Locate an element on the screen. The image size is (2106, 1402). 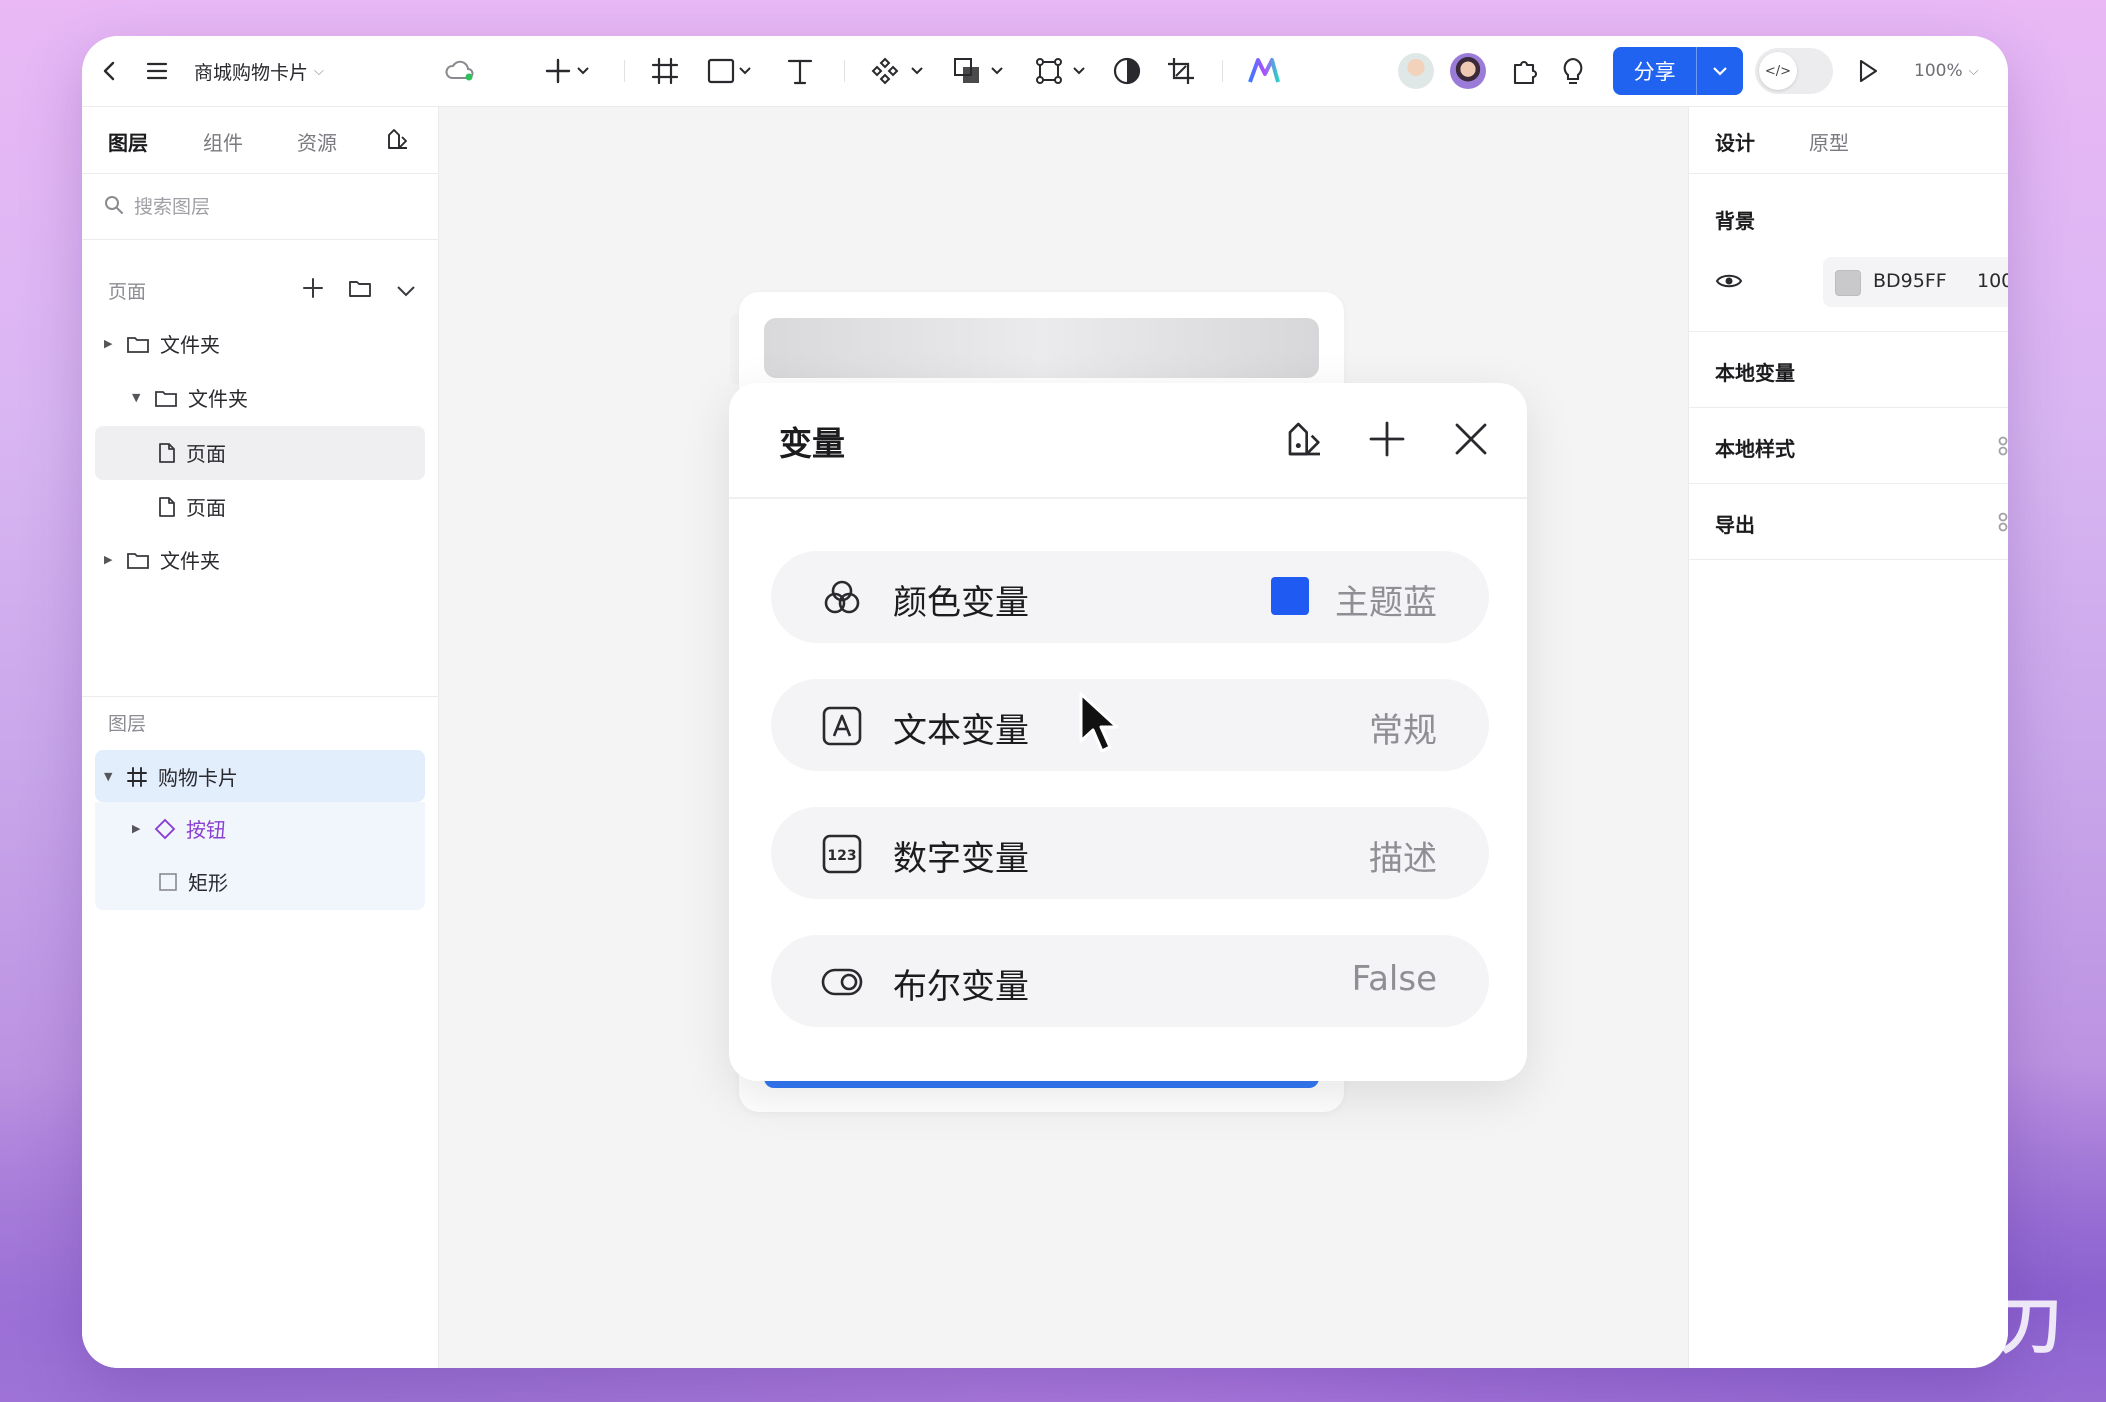
watermark-text: 知乎 @墨刀 is located at coordinates (1892, 1325).